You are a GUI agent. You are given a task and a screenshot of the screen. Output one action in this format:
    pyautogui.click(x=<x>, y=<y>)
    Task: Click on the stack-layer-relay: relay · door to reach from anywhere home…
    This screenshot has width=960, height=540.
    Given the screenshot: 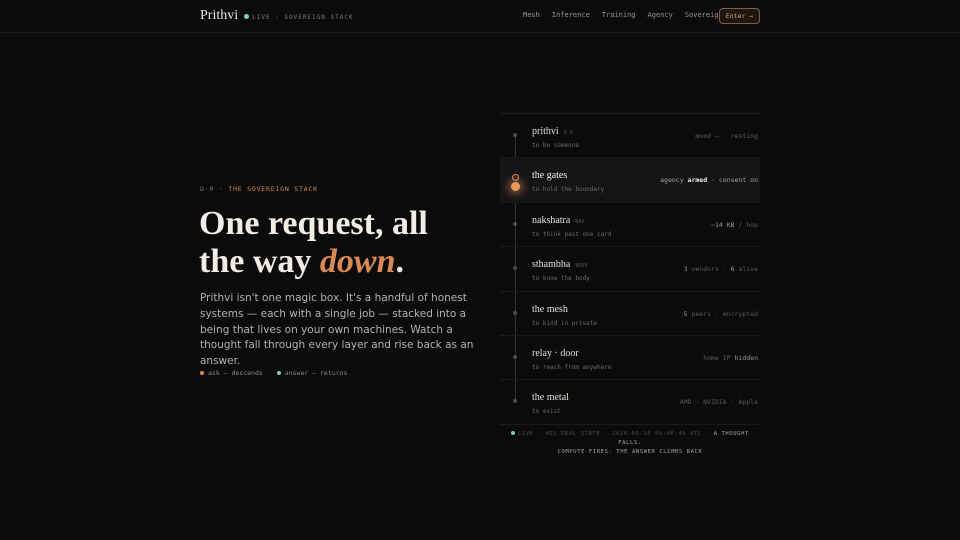 What is the action you would take?
    pyautogui.click(x=630, y=358)
    